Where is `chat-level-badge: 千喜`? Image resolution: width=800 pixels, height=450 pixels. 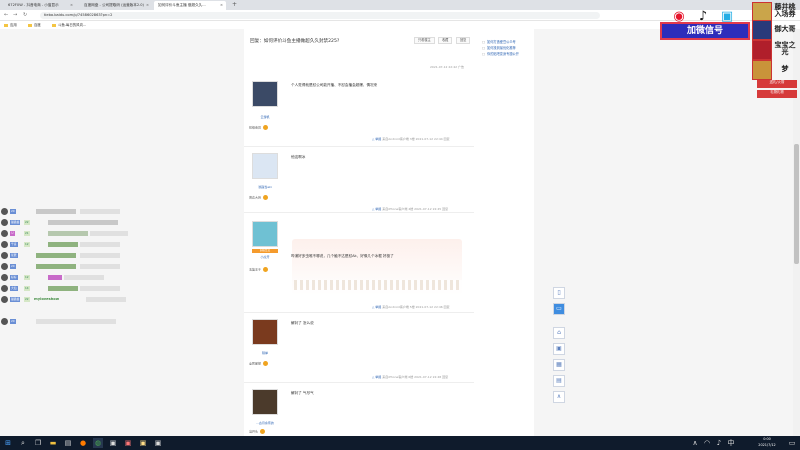
chat-level-badge: 千喜 is located at coordinates (14, 244).